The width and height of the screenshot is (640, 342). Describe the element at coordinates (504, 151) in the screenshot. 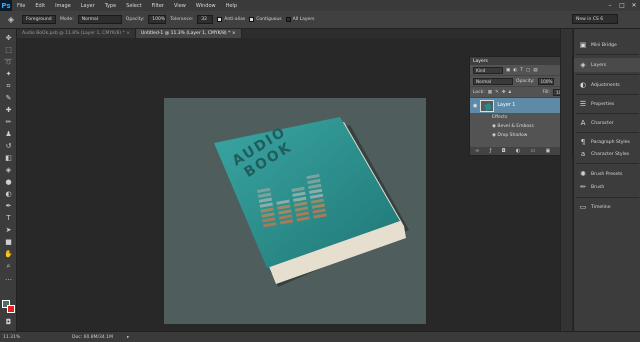

I see `add-mask-icon: ◘` at that location.